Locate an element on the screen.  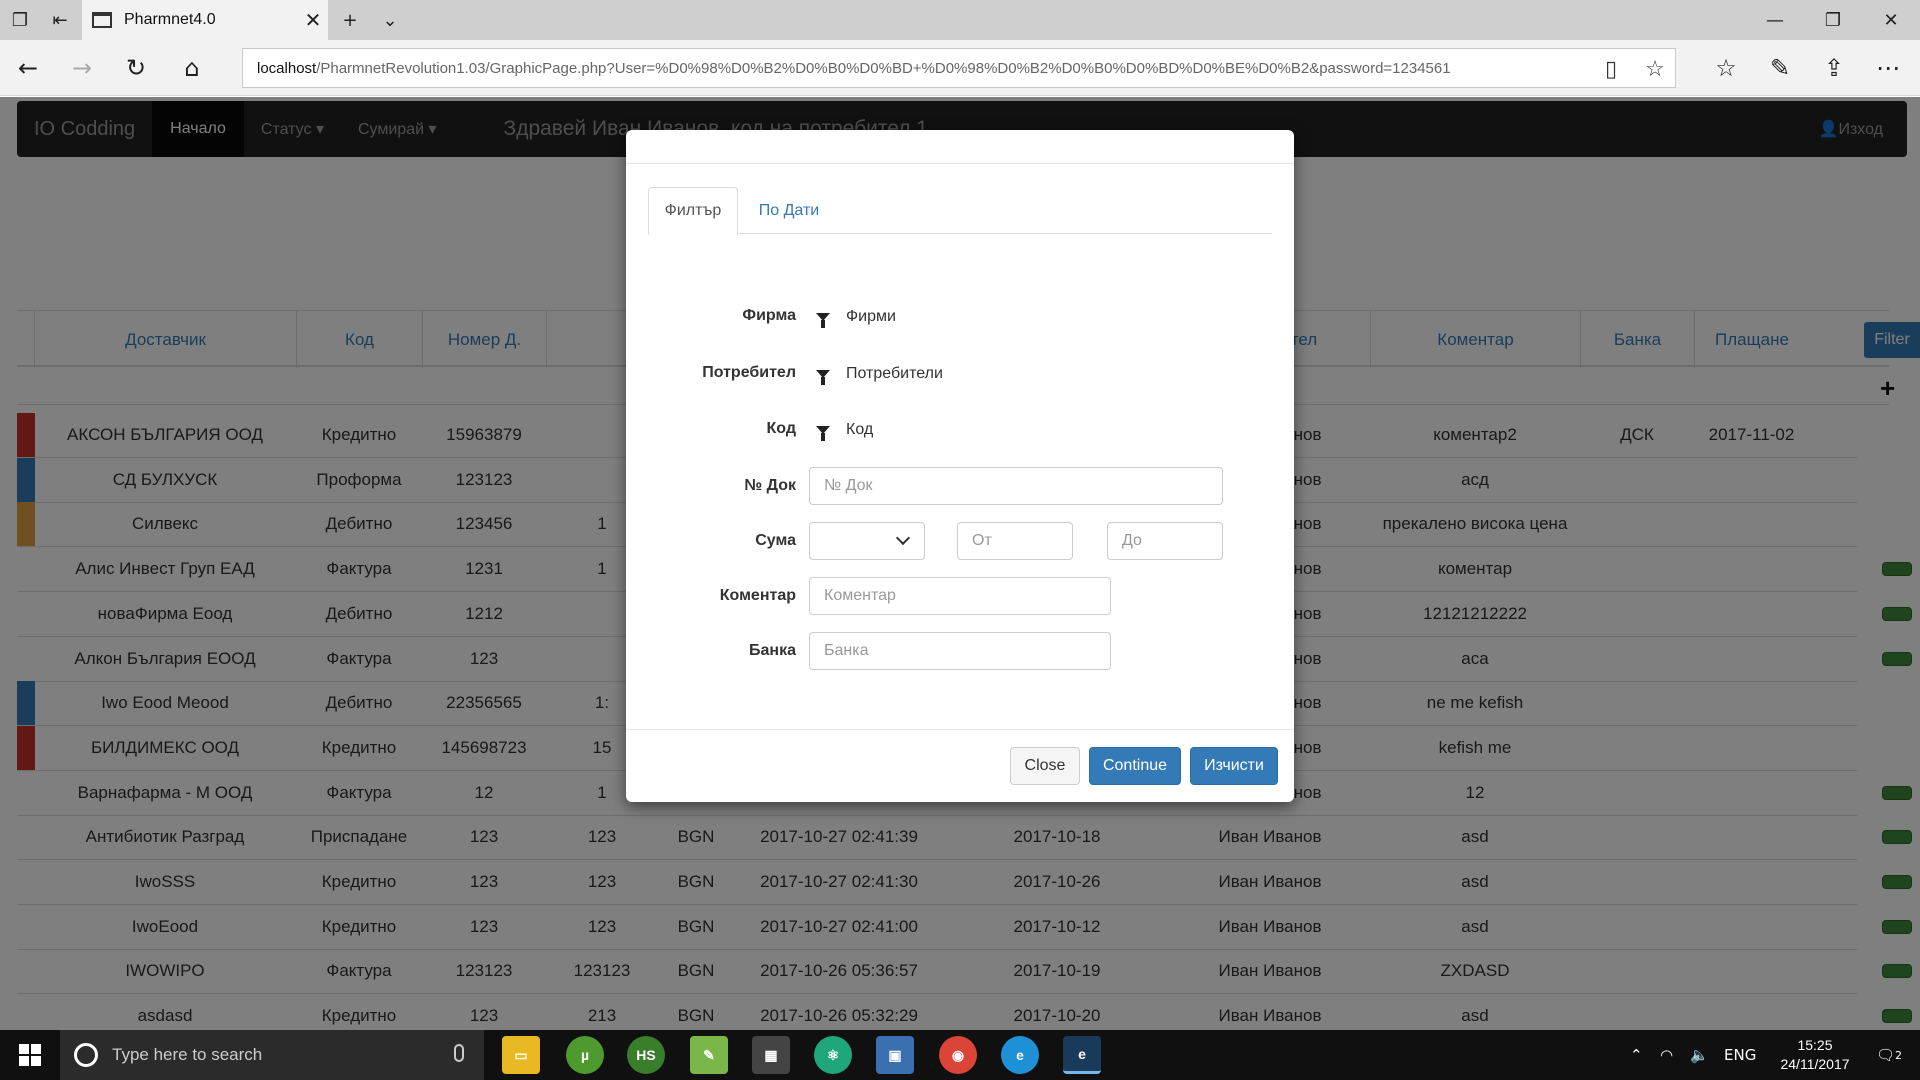
sum-to-input: До is located at coordinates (1165, 541).